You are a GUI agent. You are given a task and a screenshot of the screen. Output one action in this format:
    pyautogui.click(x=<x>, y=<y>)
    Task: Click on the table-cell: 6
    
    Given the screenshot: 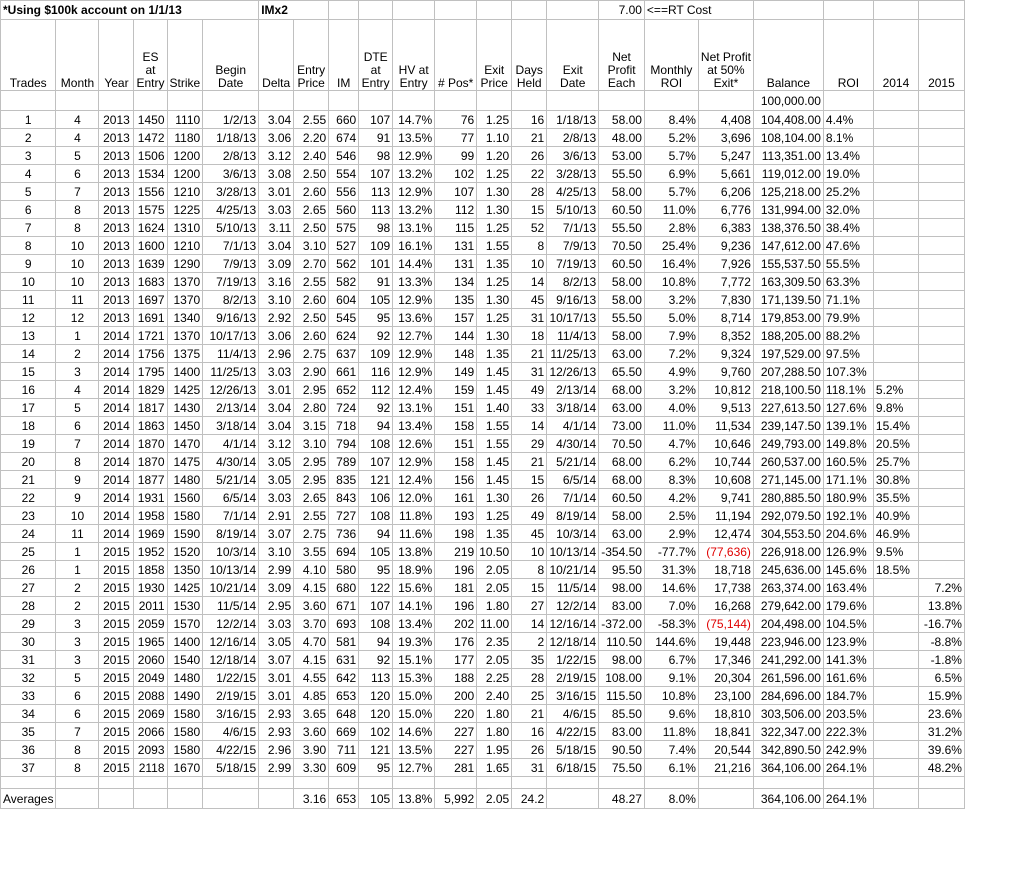 What is the action you would take?
    pyautogui.click(x=77, y=695)
    